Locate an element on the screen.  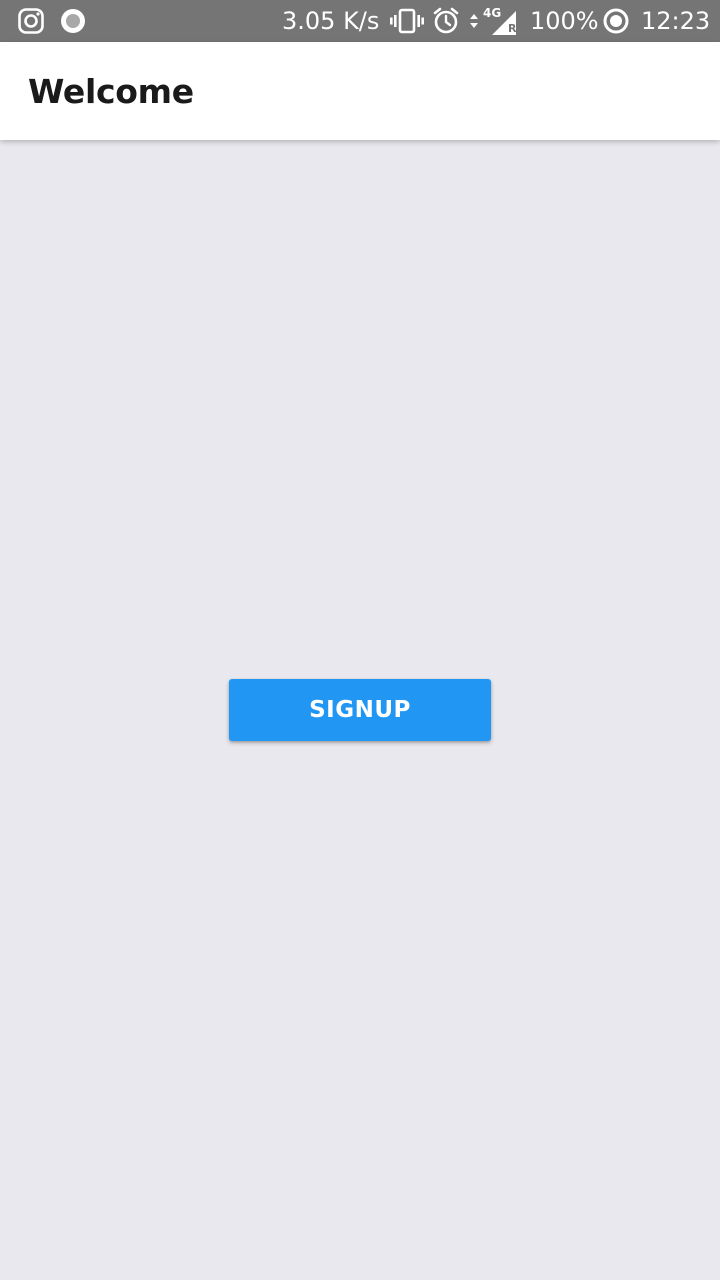
page-title: Welcome is located at coordinates (111, 91).